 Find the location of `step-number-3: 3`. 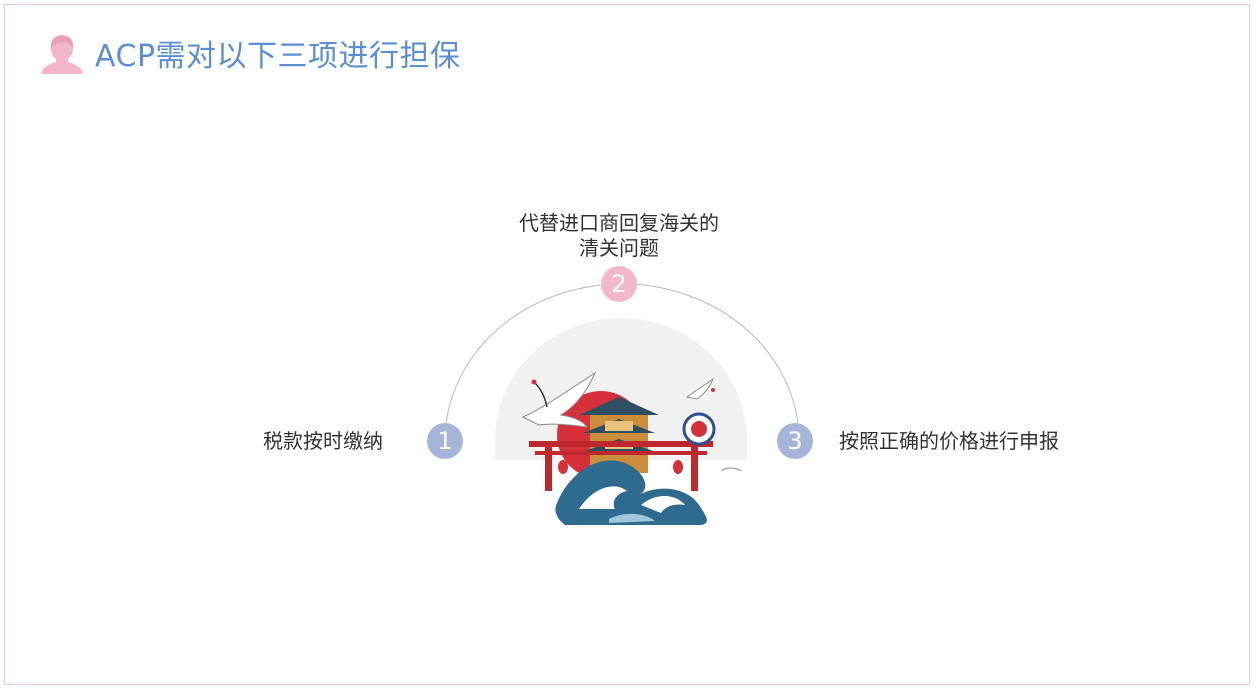

step-number-3: 3 is located at coordinates (795, 441).